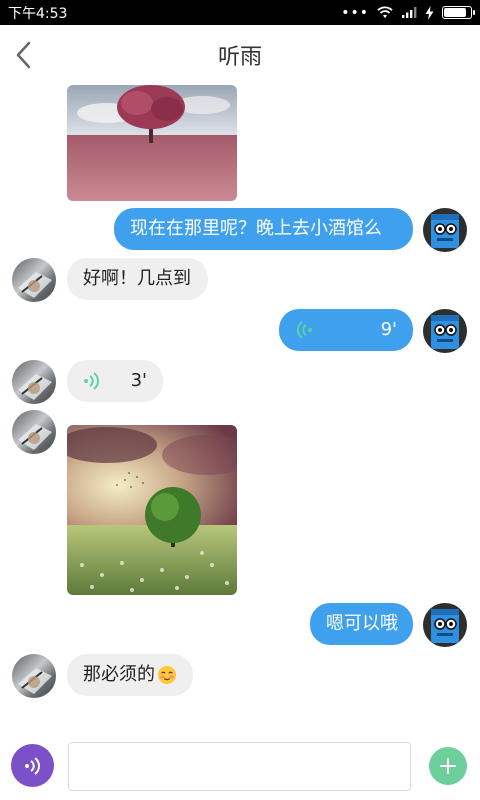  Describe the element at coordinates (240, 12) in the screenshot. I see `status-bar: 下午4:53 •••` at that location.